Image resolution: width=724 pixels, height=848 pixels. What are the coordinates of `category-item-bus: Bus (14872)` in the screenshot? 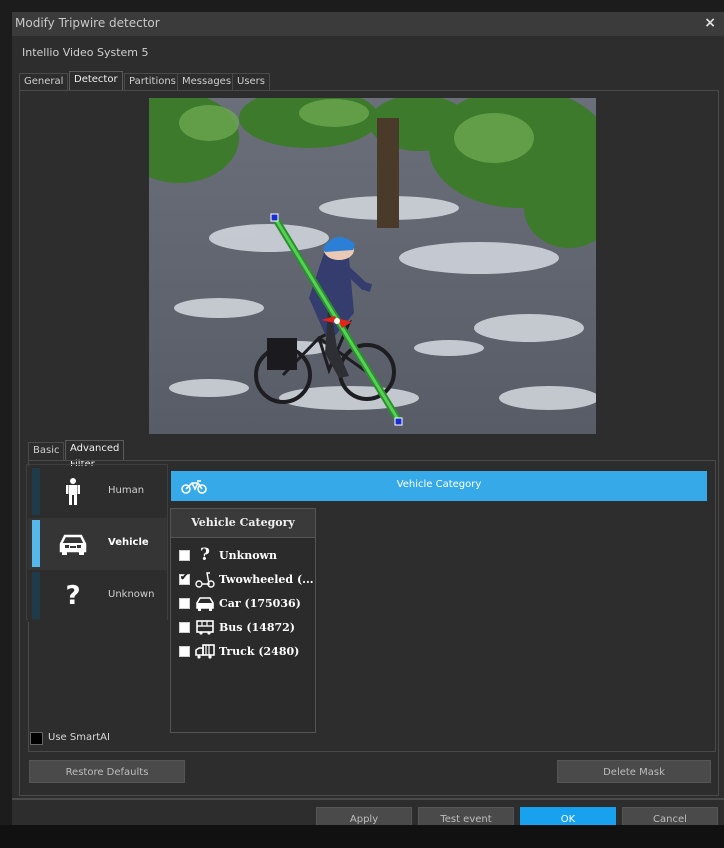 It's located at (246, 628).